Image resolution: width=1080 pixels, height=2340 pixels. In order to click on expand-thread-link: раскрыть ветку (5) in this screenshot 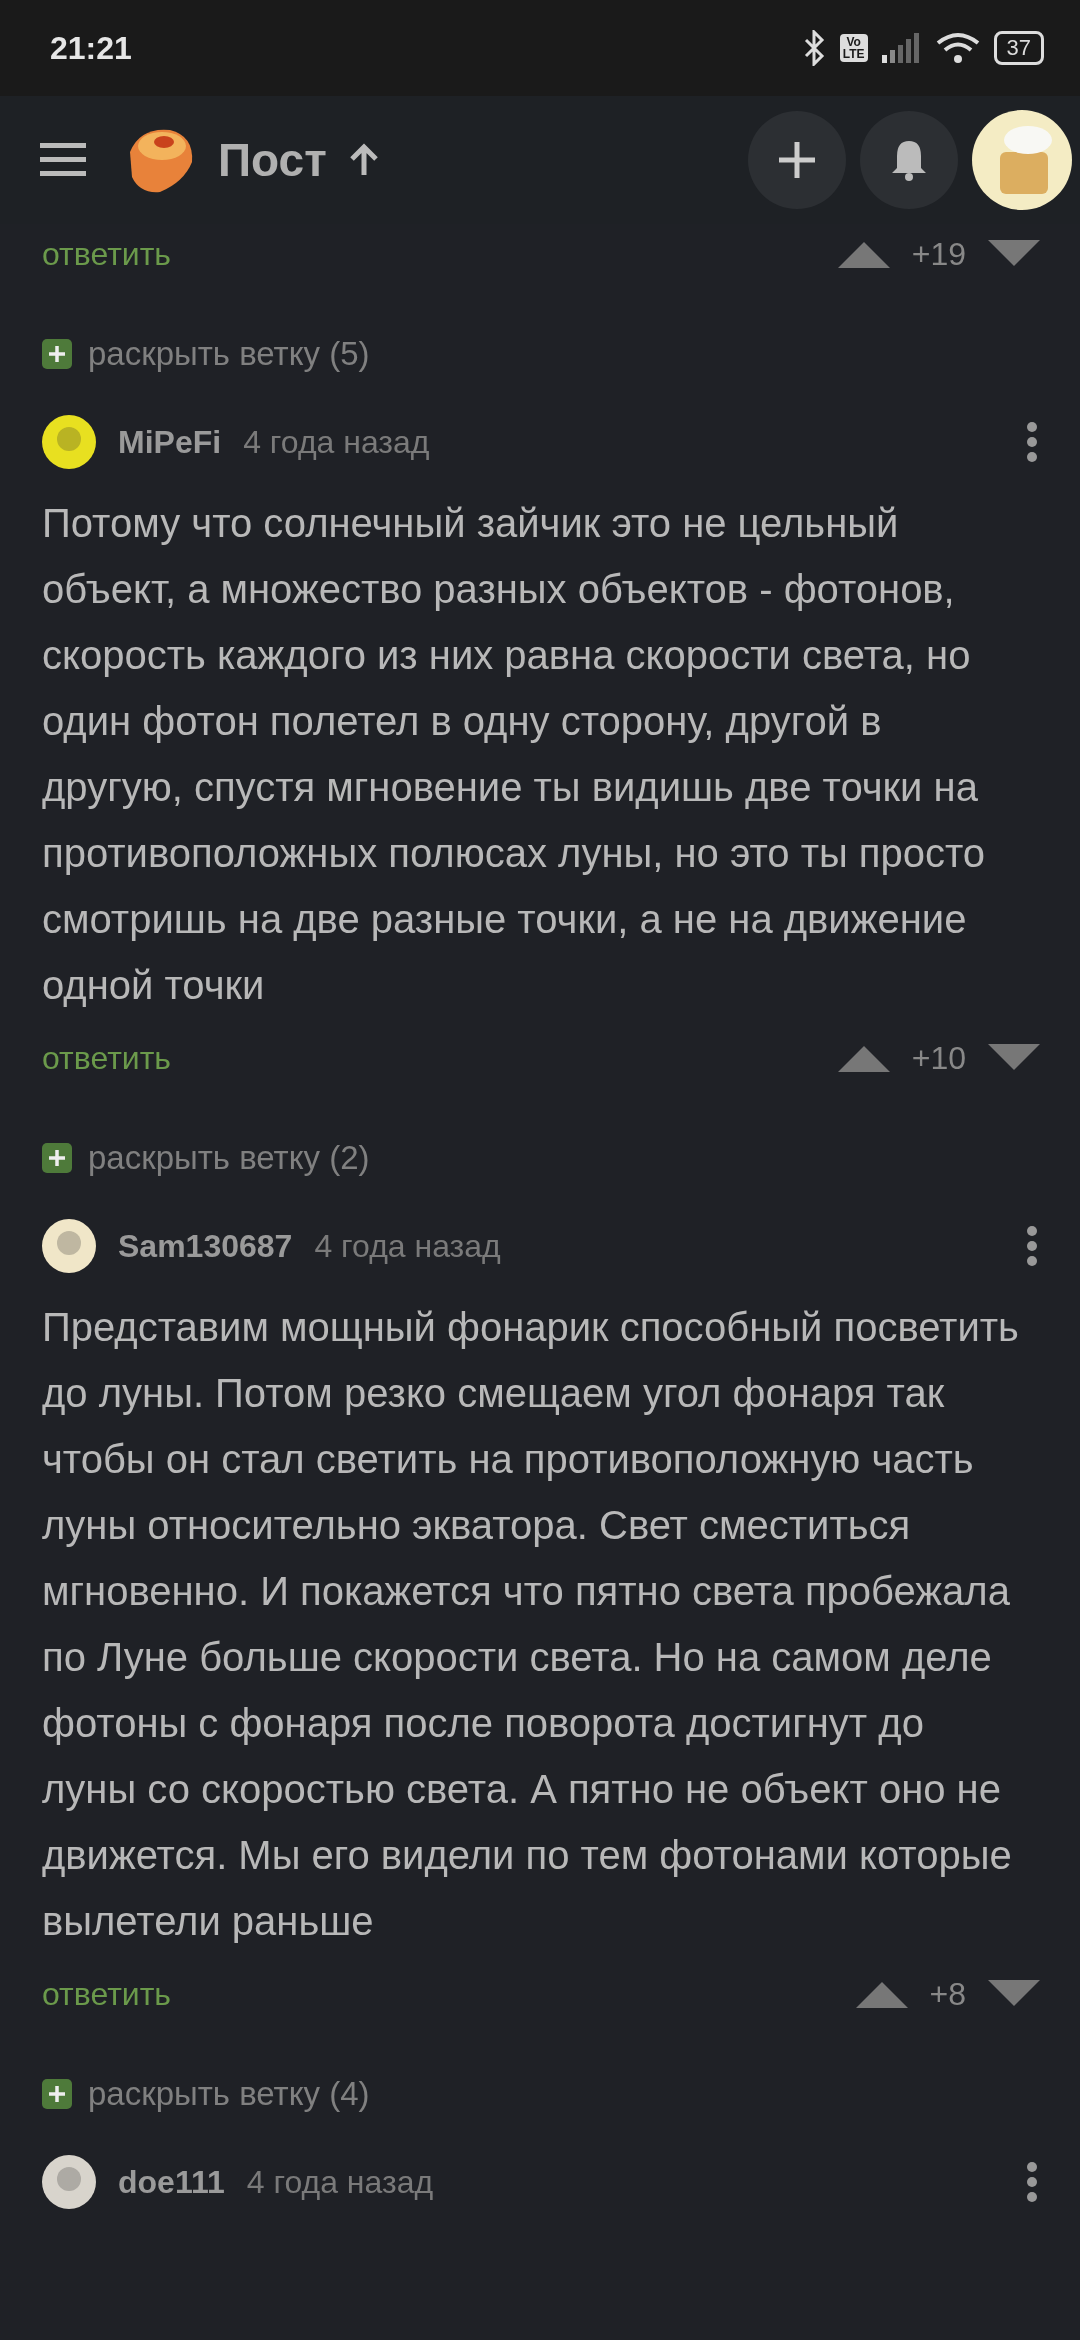, I will do `click(229, 354)`.